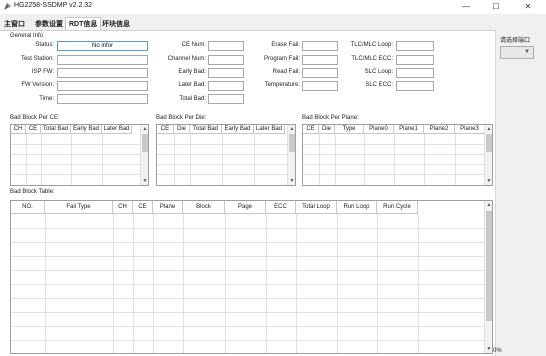 The height and width of the screenshot is (356, 546). Describe the element at coordinates (409, 129) in the screenshot. I see `column-header: Plane1` at that location.